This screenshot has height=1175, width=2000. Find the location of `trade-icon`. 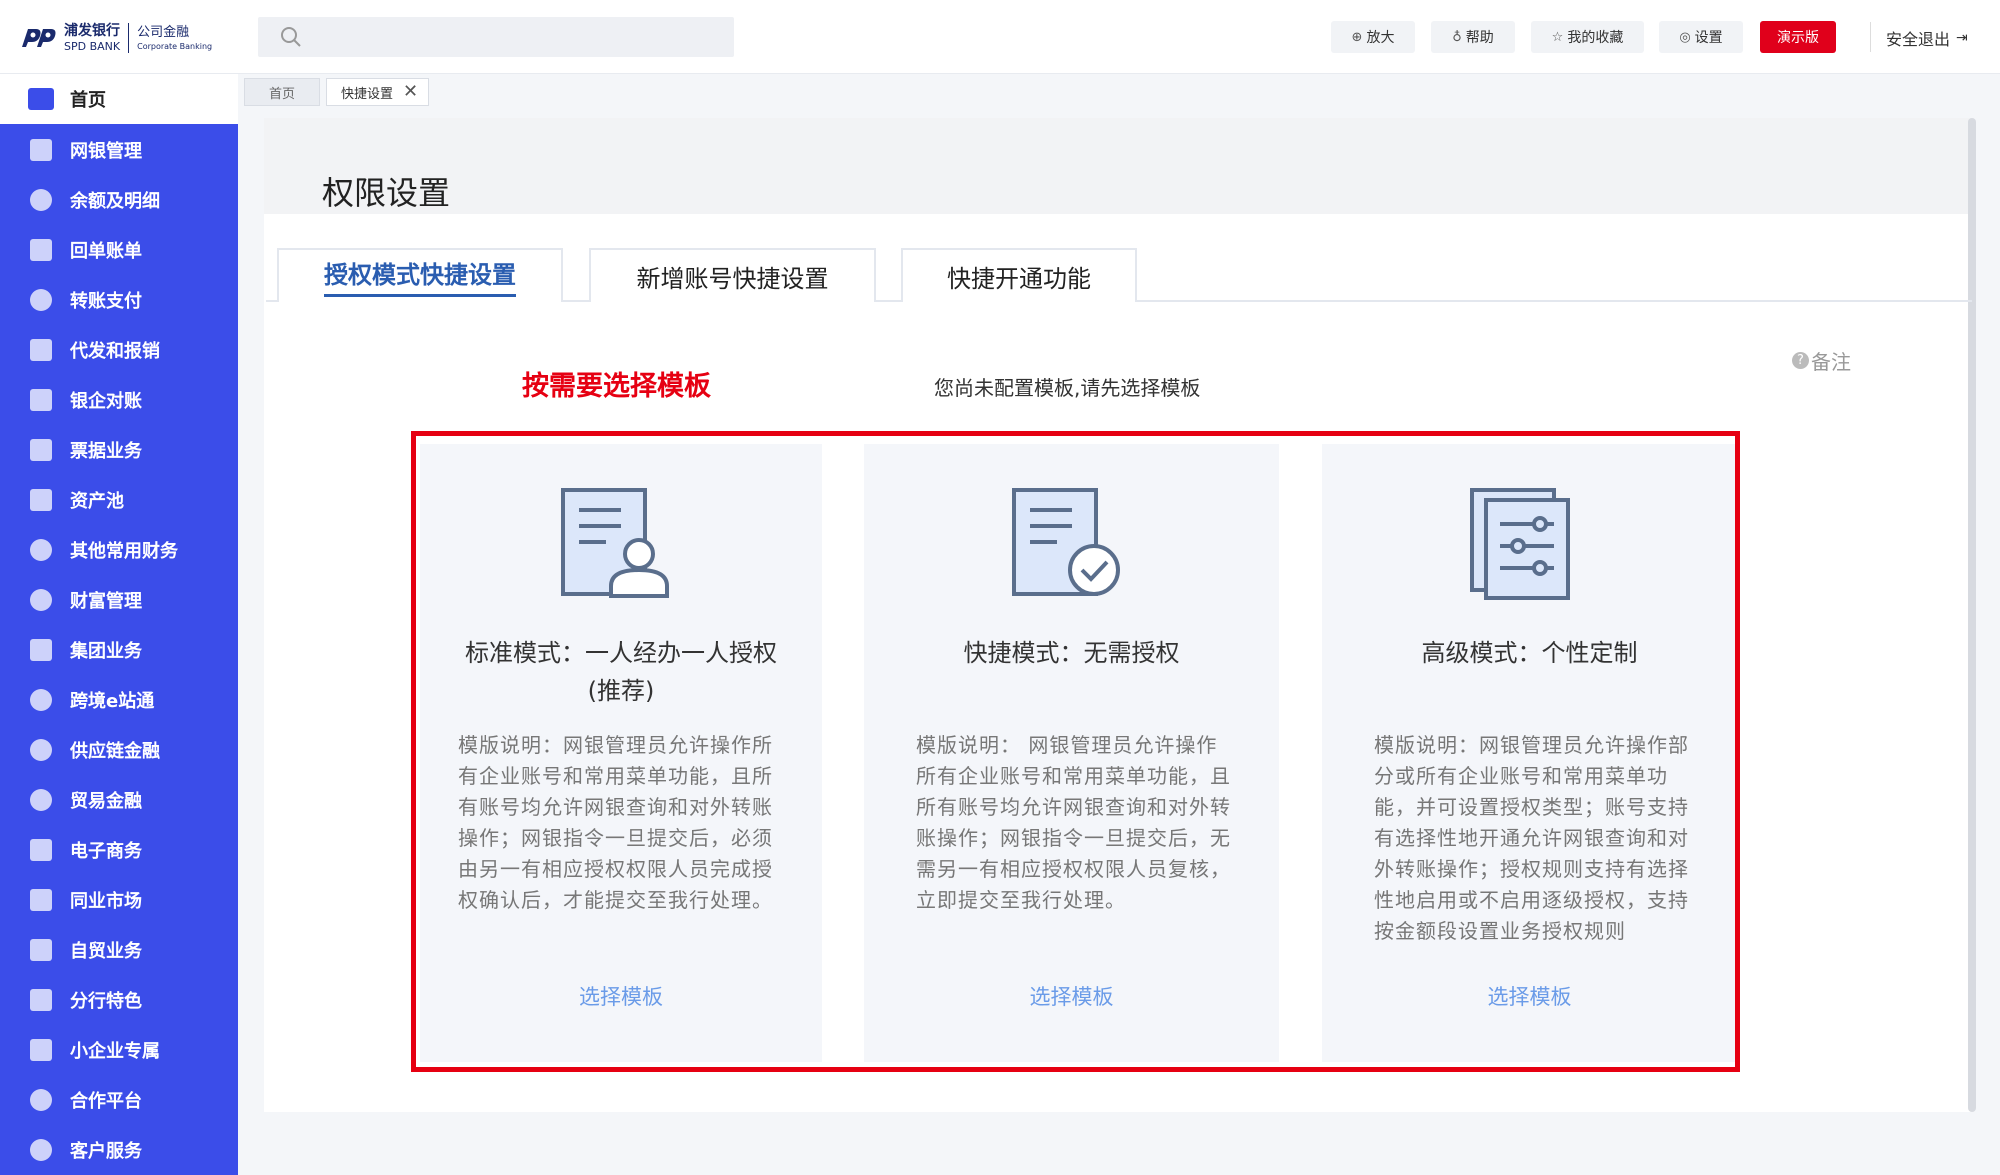

trade-icon is located at coordinates (41, 800).